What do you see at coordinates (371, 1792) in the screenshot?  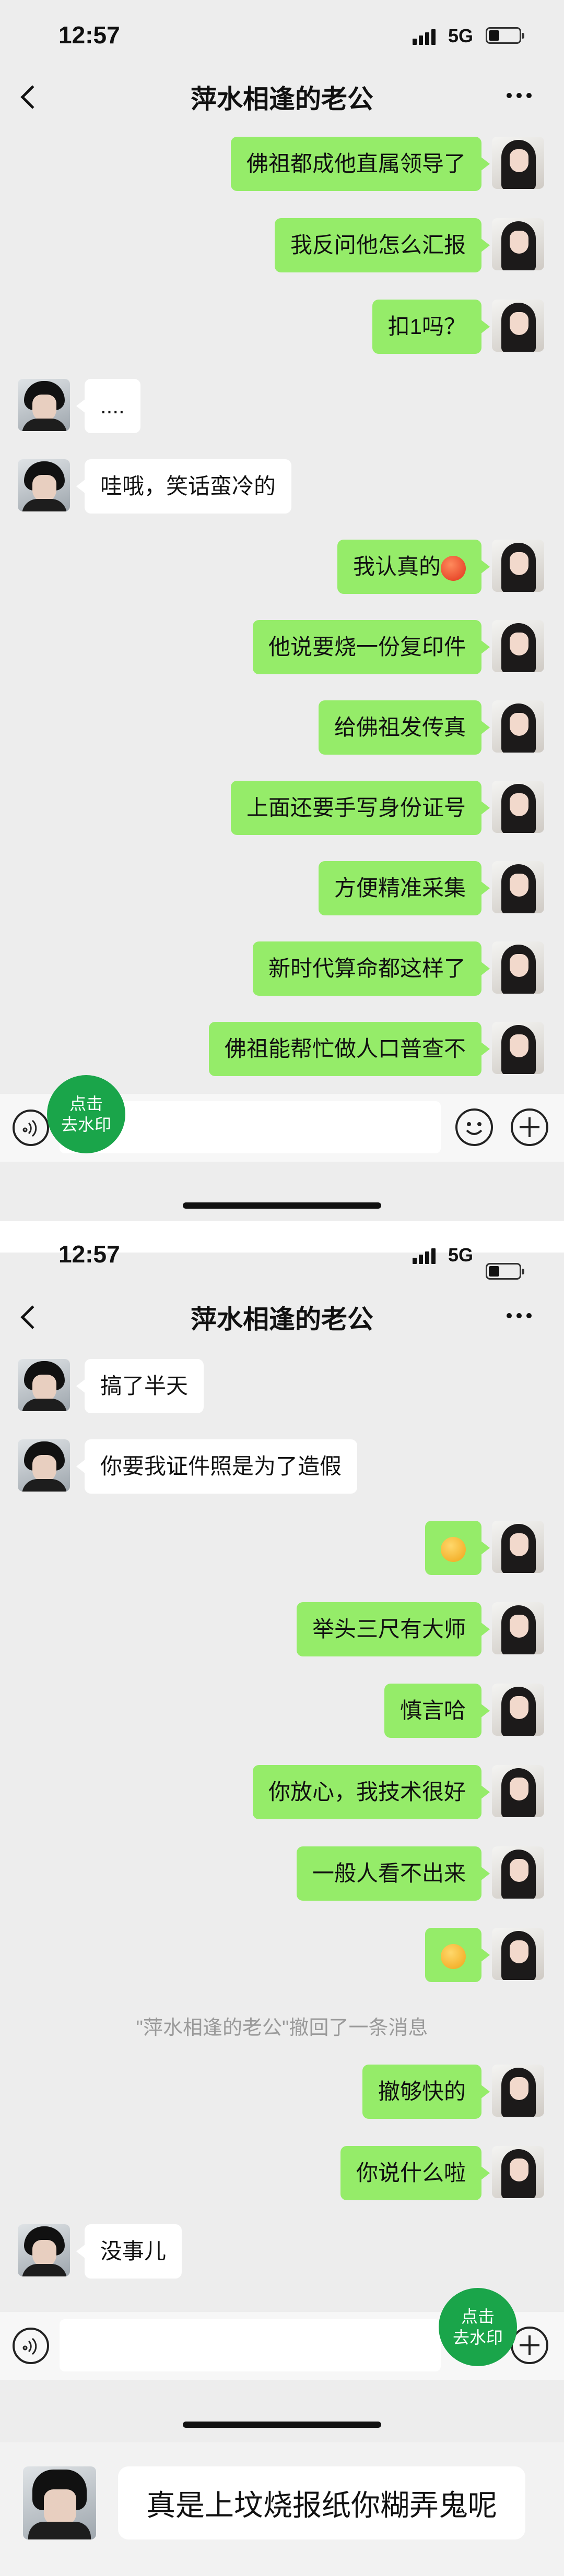 I see `message-bubble: 你放心，我技术很好` at bounding box center [371, 1792].